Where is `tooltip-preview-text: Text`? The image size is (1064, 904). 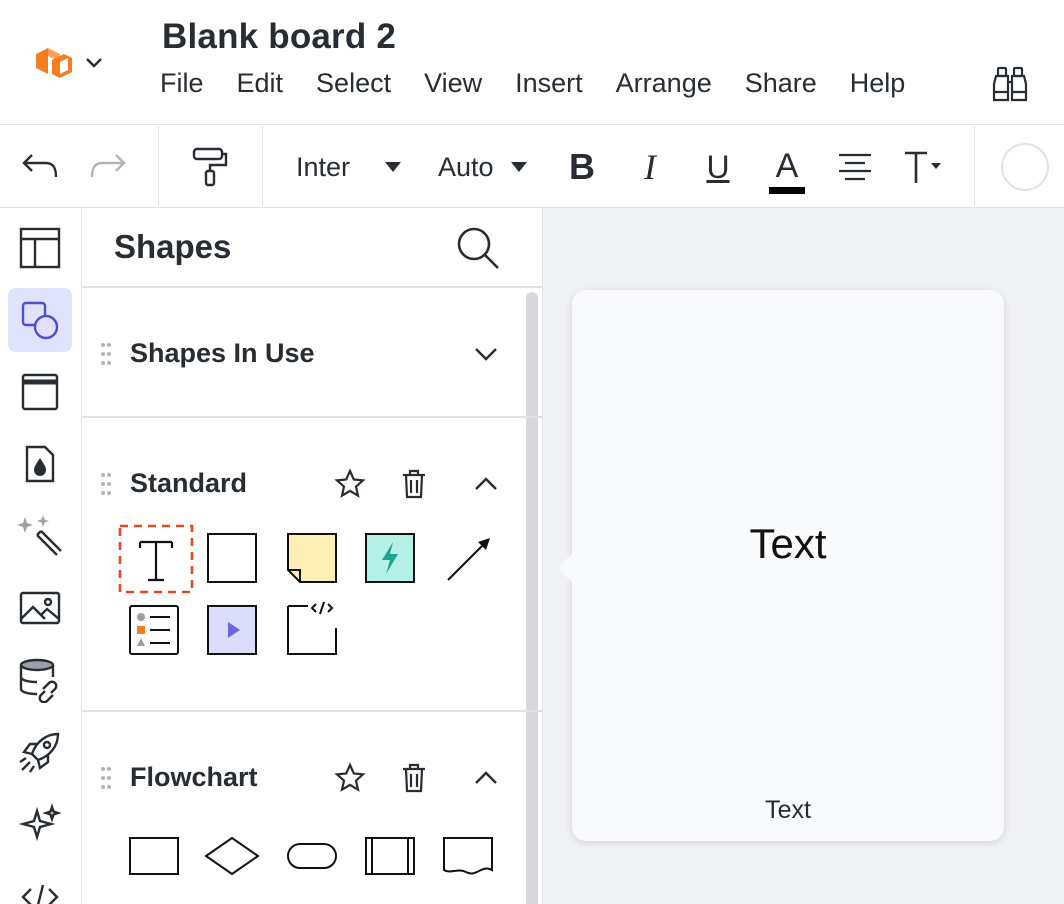
tooltip-preview-text: Text is located at coordinates (788, 543).